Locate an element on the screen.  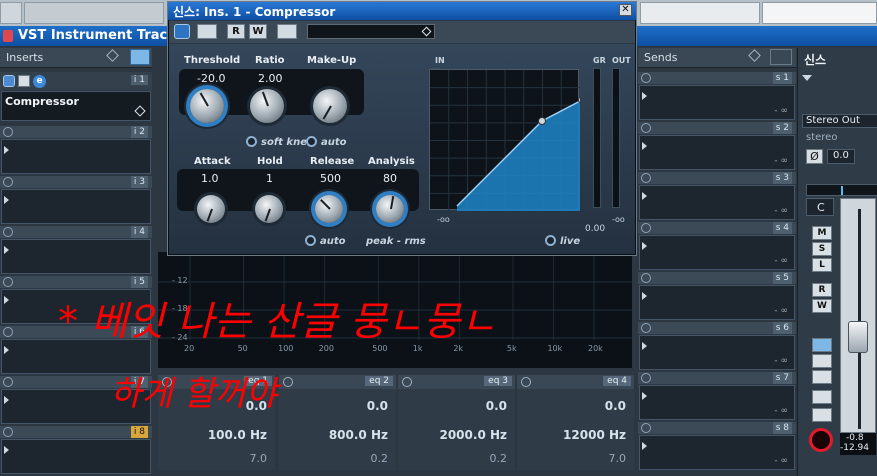
edit-icon is located at coordinates (24, 81).